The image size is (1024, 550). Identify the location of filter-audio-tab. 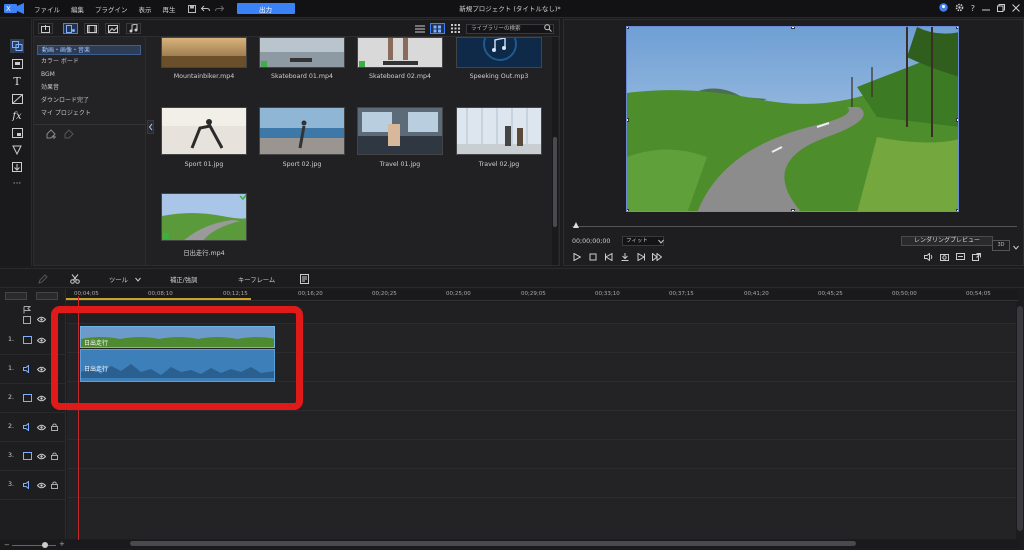
(133, 28).